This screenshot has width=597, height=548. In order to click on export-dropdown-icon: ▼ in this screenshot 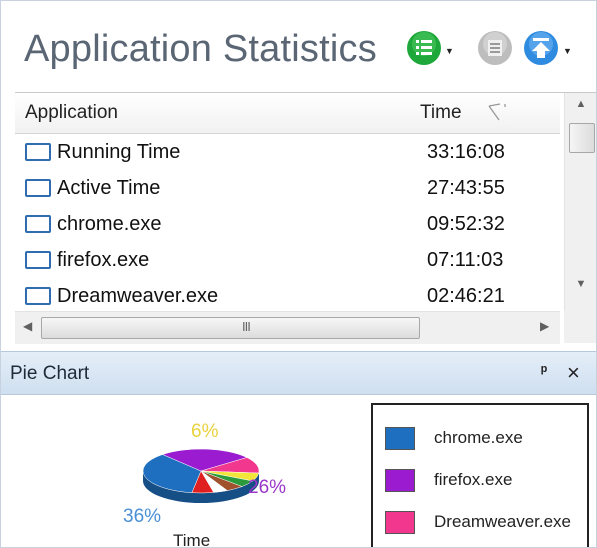, I will do `click(567, 51)`.